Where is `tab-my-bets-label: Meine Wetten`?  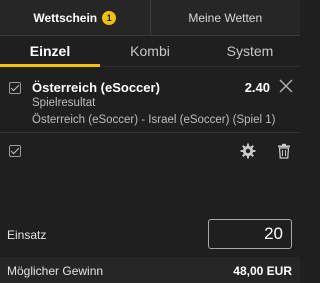
tab-my-bets-label: Meine Wetten is located at coordinates (225, 17).